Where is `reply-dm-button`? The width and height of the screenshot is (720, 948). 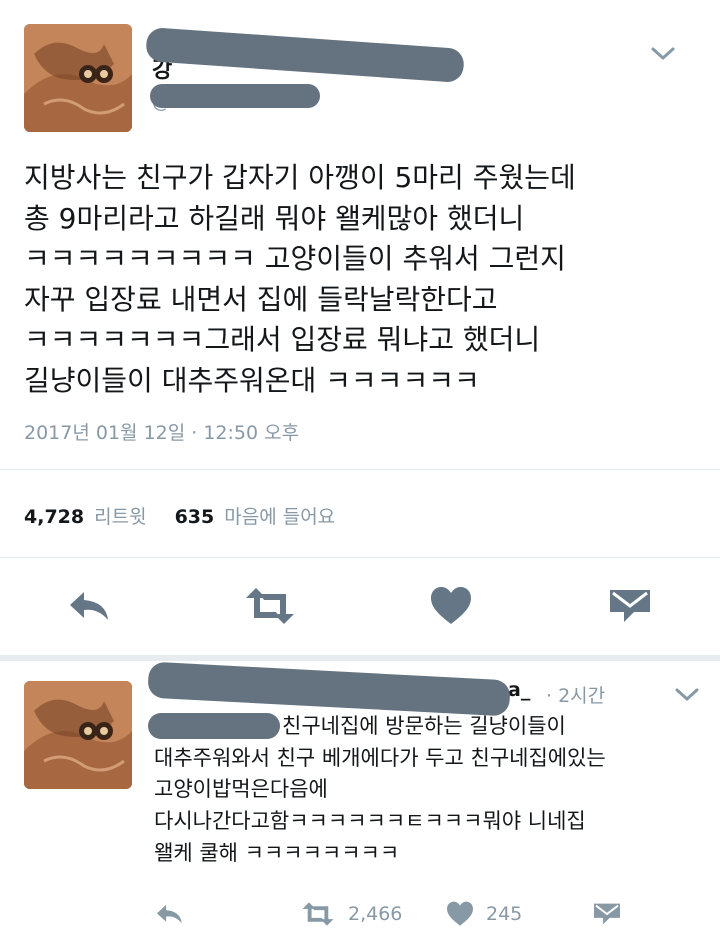 reply-dm-button is located at coordinates (607, 914).